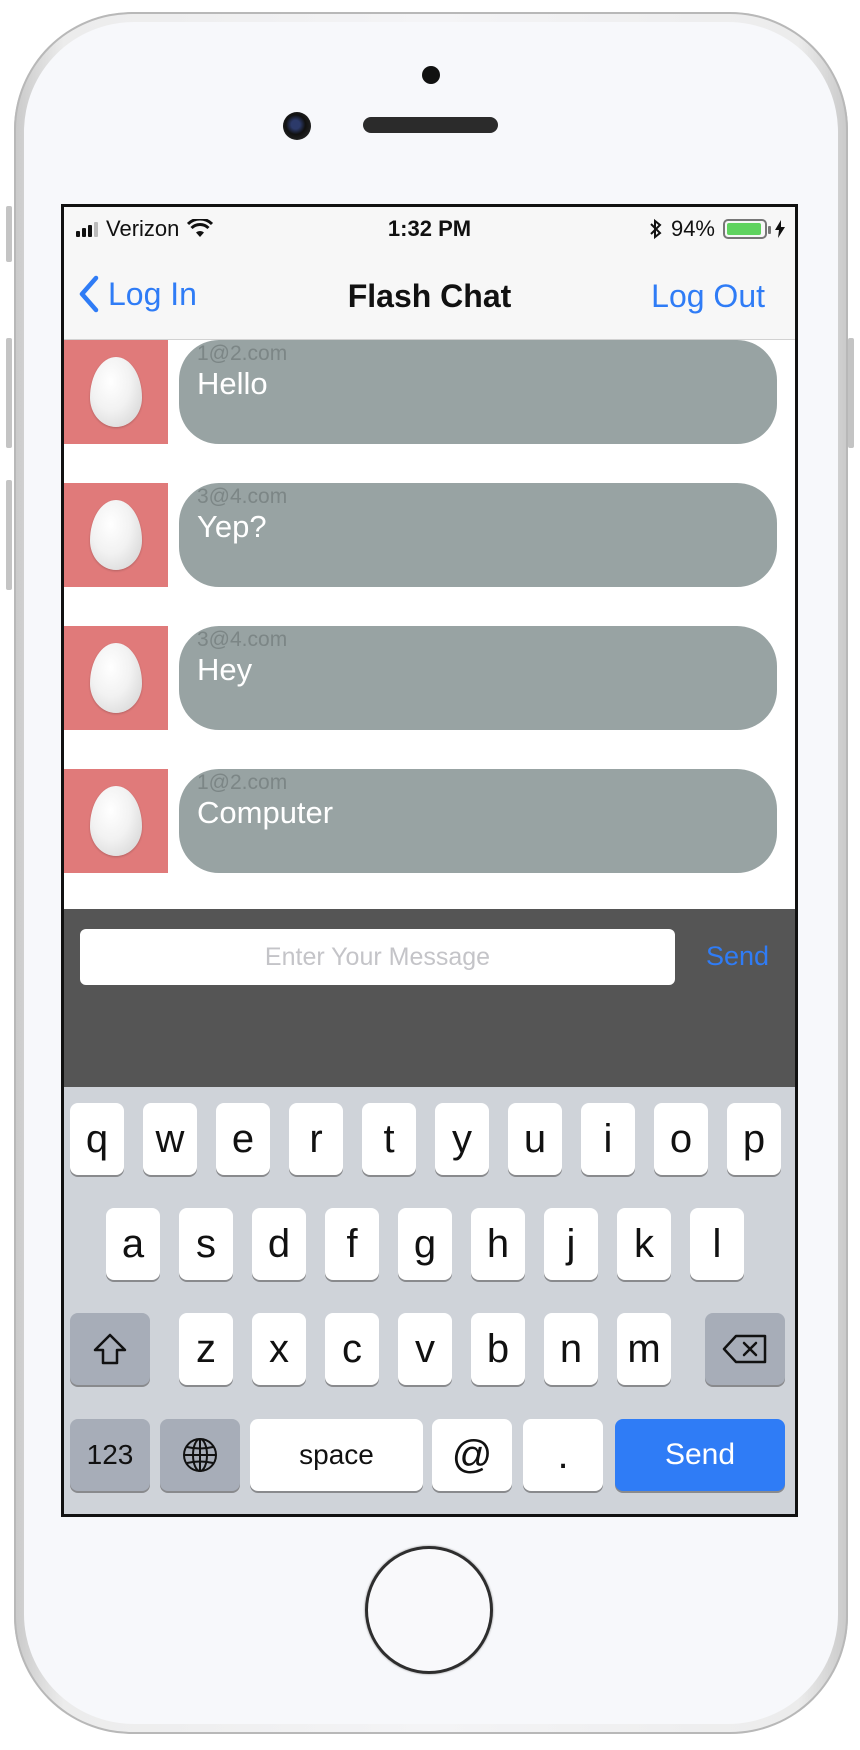 The width and height of the screenshot is (860, 1750). Describe the element at coordinates (429, 1610) in the screenshot. I see `home-button` at that location.